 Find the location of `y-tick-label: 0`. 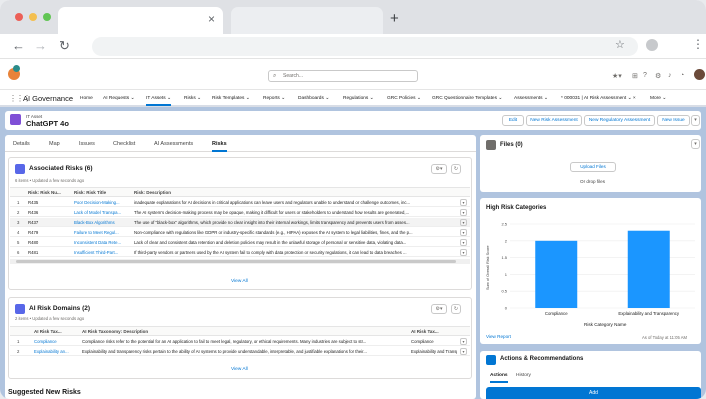

y-tick-label: 0 is located at coordinates (506, 308).